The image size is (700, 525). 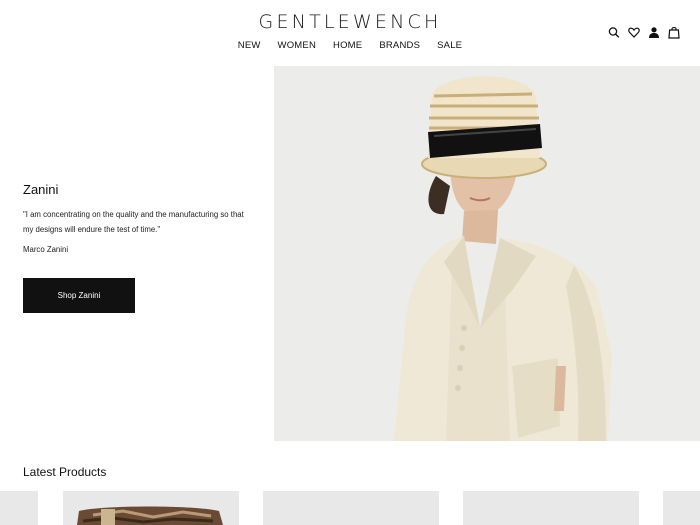 I want to click on product-image, so click(x=151, y=508).